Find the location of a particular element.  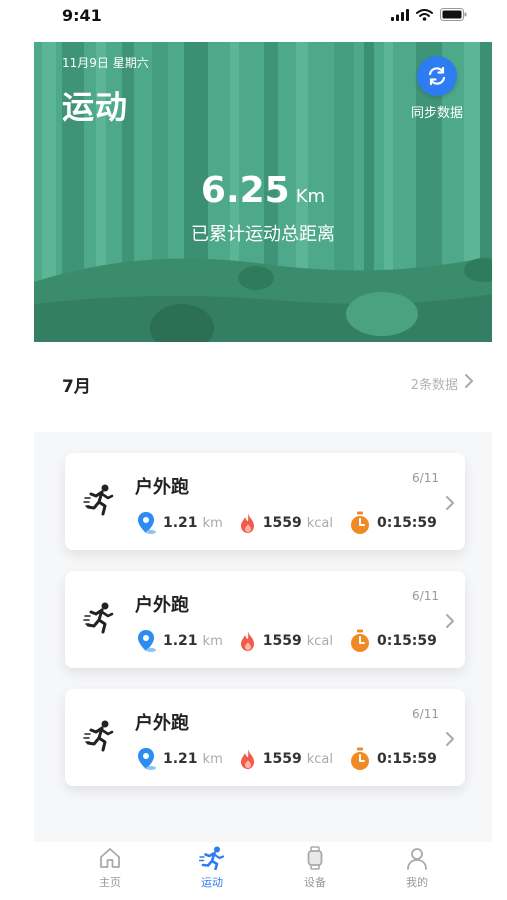

hero-date: 11月9日 星期六 is located at coordinates (105, 63).